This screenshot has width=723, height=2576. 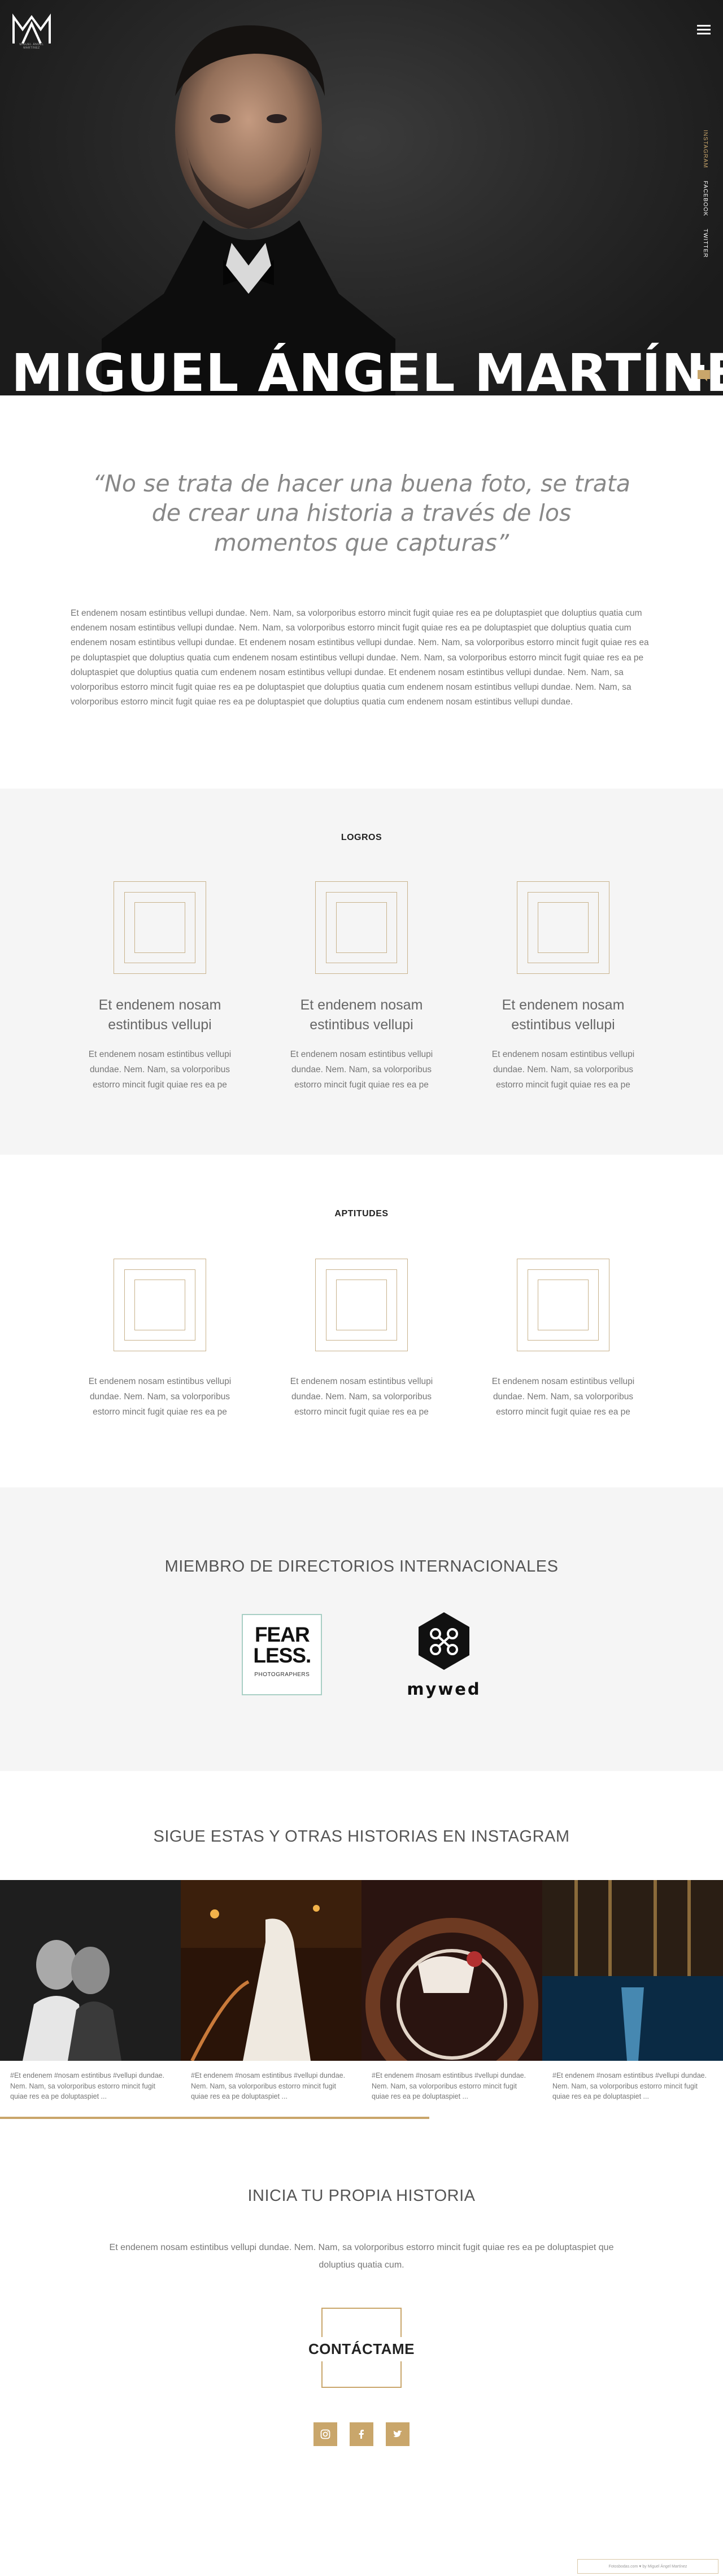 What do you see at coordinates (444, 1689) in the screenshot?
I see `mywed-word: mywed` at bounding box center [444, 1689].